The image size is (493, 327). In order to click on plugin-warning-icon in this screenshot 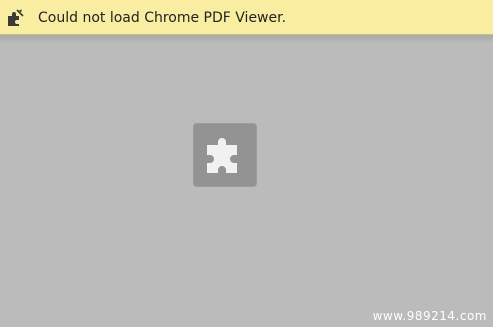, I will do `click(15, 18)`.